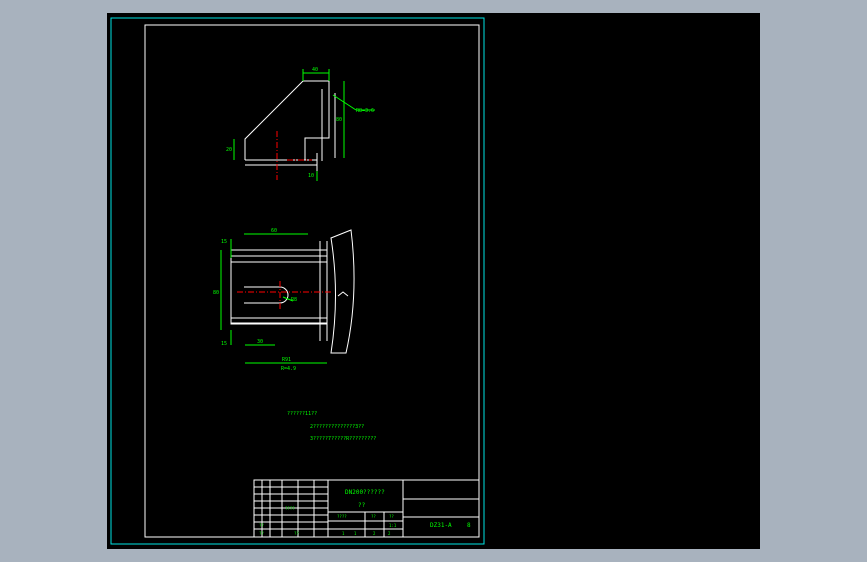 The width and height of the screenshot is (867, 562). What do you see at coordinates (355, 533) in the screenshot?
I see `mid-cell-6: 1` at bounding box center [355, 533].